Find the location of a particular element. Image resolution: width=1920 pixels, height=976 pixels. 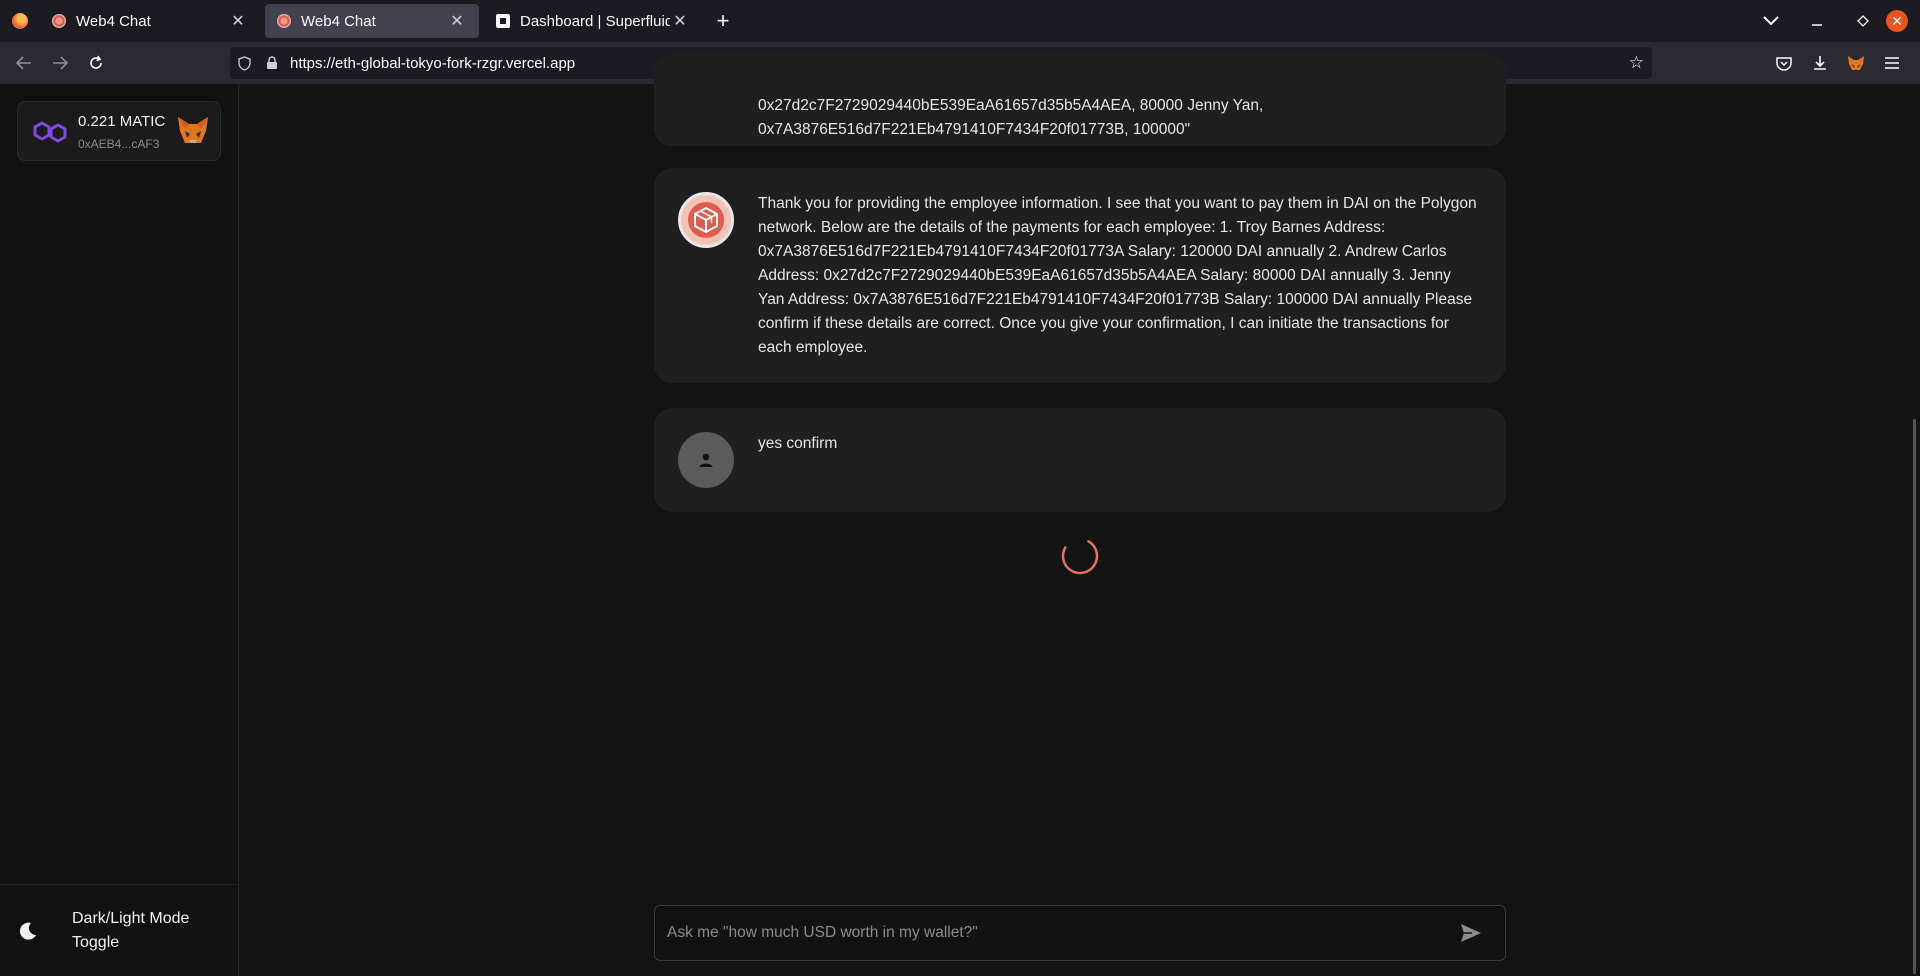

window-controls: ✕ is located at coordinates (1834, 21).